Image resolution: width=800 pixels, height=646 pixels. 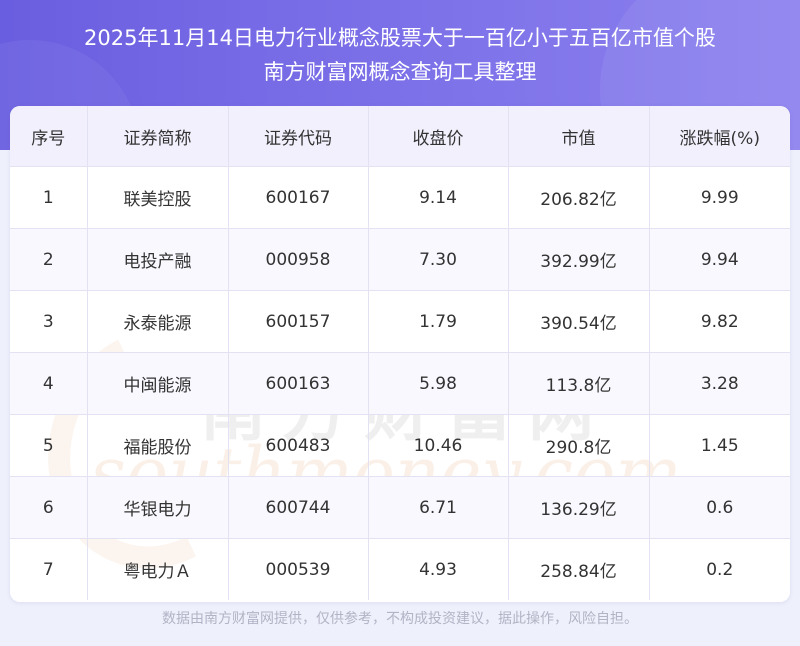 I want to click on cell-market-cap: 258.84亿, so click(x=579, y=569).